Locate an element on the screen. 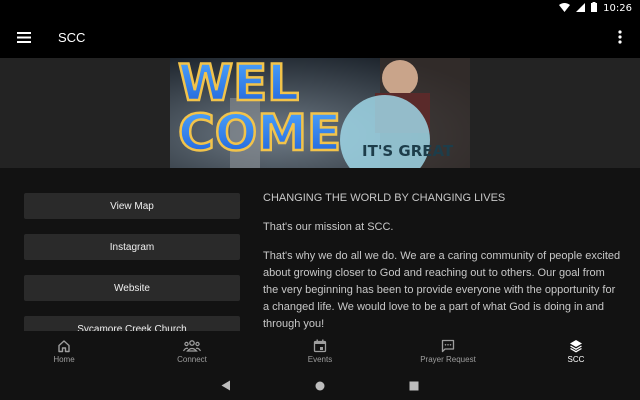 The height and width of the screenshot is (400, 640). hamburger-icon is located at coordinates (24, 37).